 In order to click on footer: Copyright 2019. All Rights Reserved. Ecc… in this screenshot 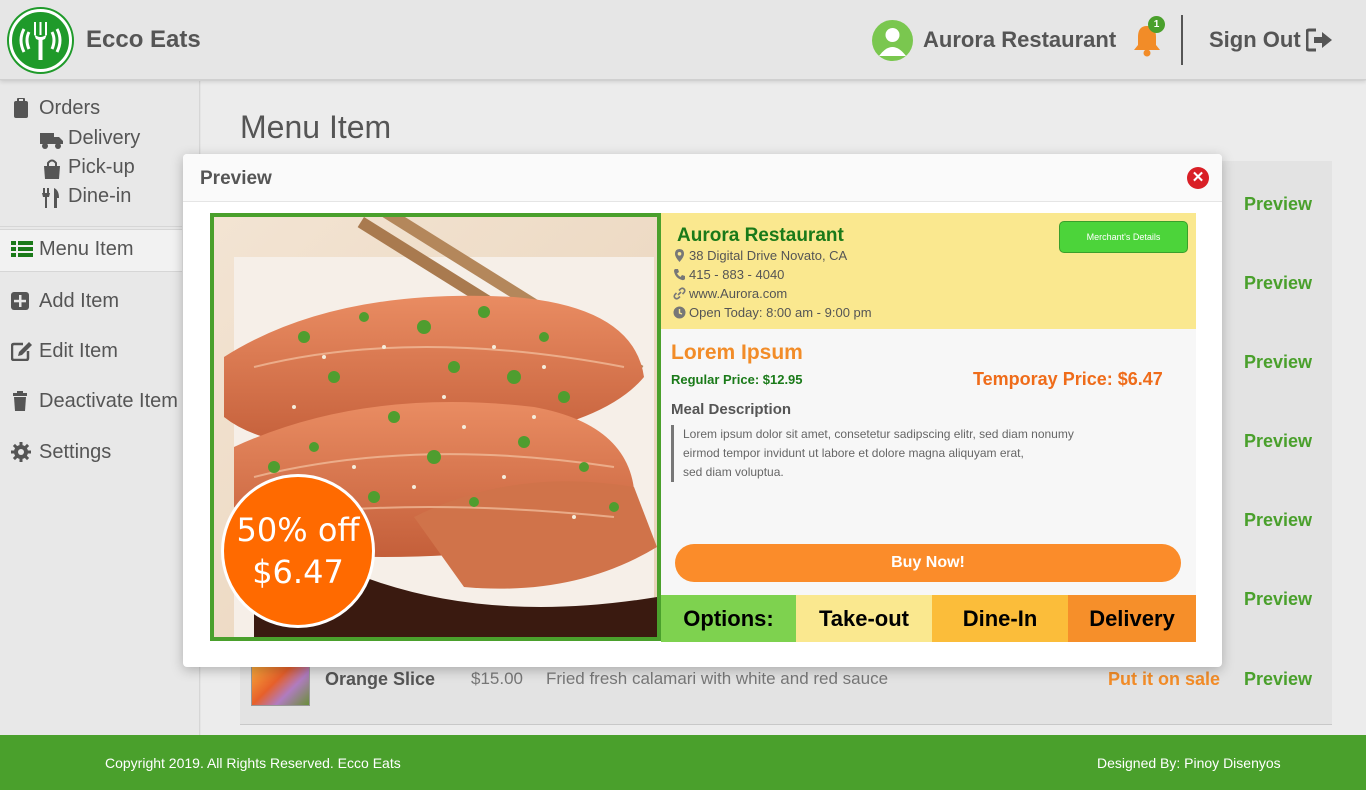, I will do `click(683, 762)`.